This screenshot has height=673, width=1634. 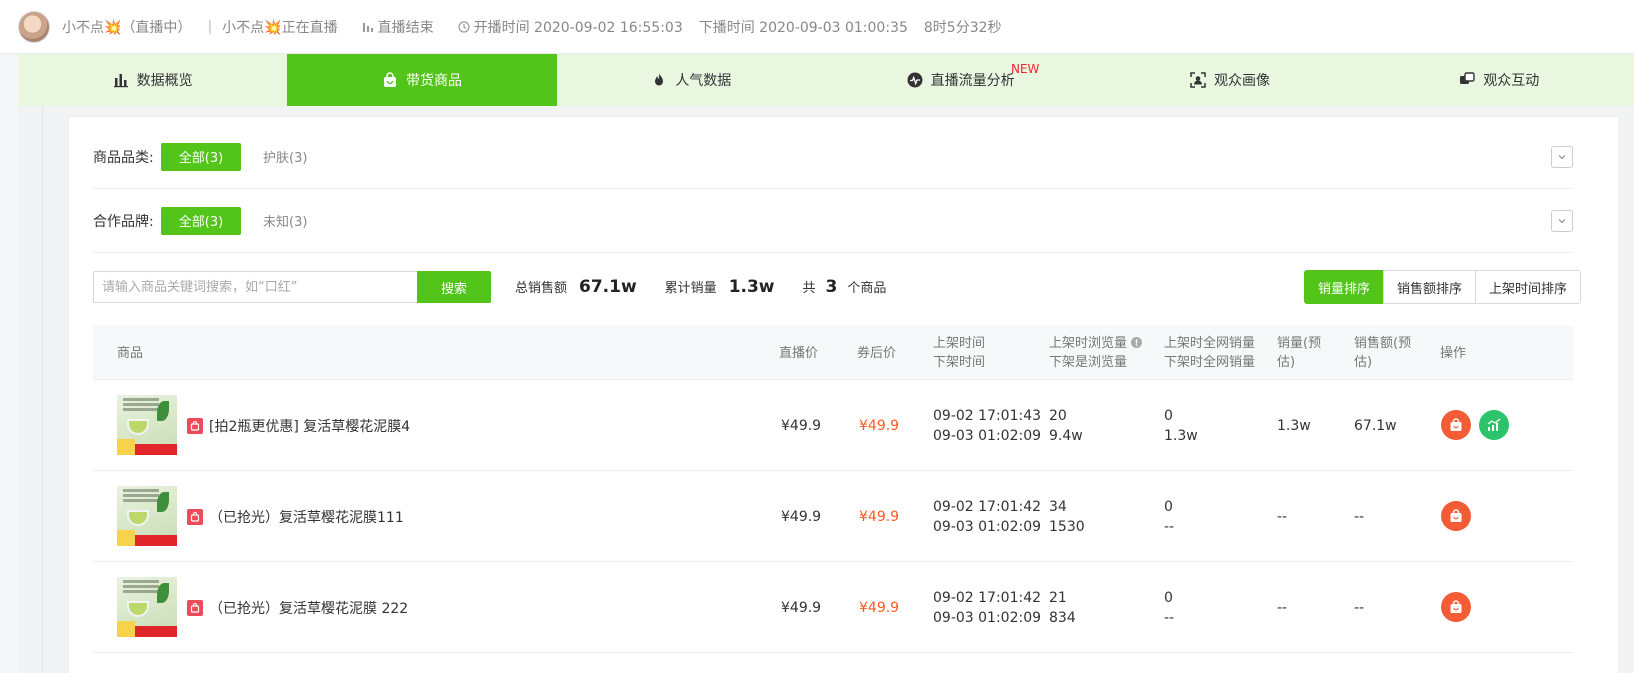 I want to click on tab-label: 观众互动, so click(x=1511, y=81).